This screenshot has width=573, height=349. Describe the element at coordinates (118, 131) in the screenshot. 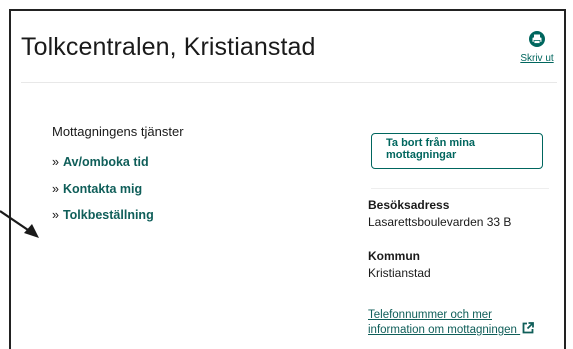

I see `services-heading: Mottagningens tjänster` at that location.